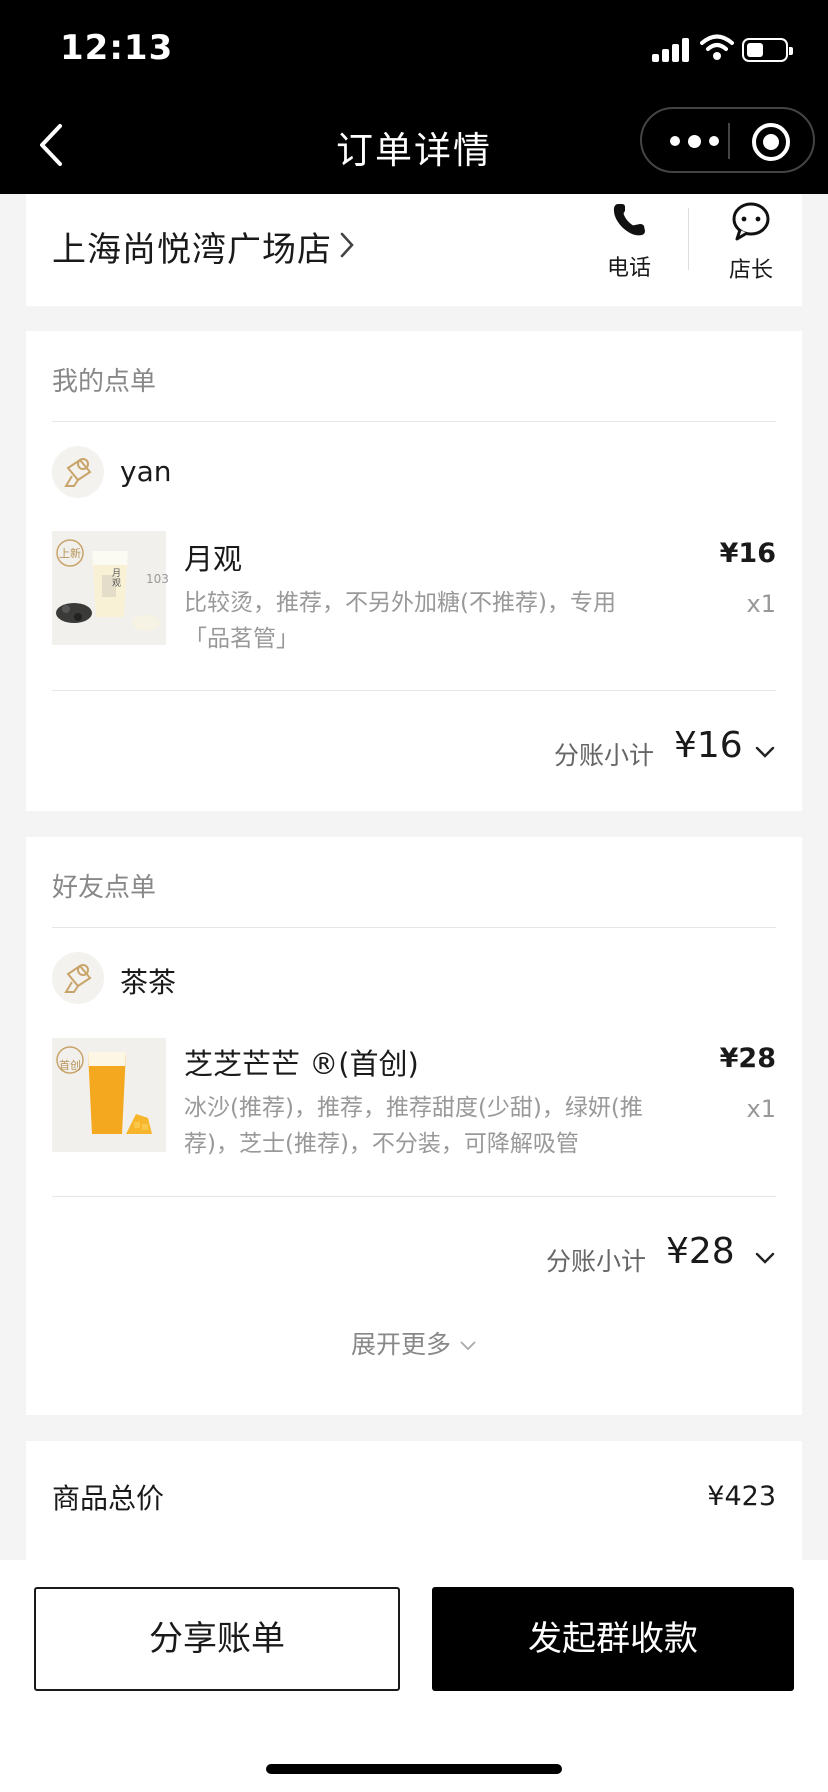 The image size is (828, 1792). I want to click on status-time: 12:13, so click(117, 48).